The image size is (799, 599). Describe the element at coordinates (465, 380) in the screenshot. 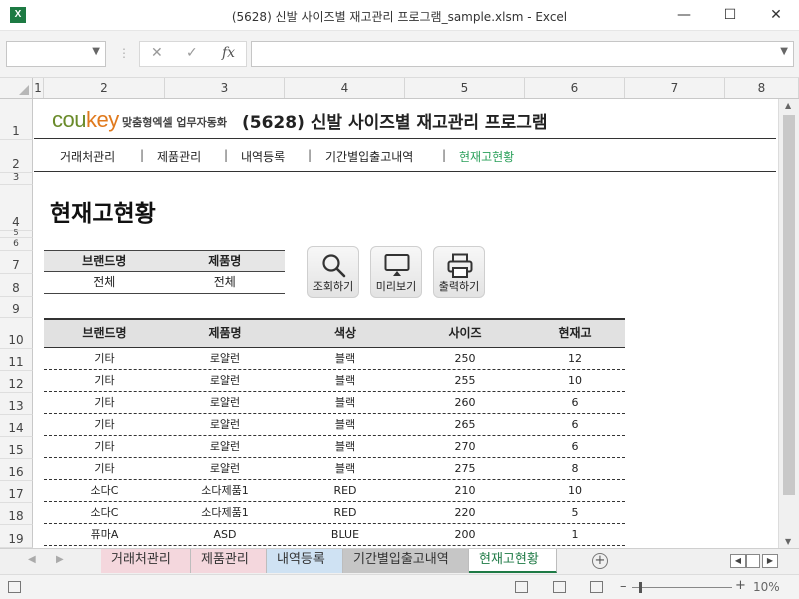

I see `cell-size: 255` at that location.